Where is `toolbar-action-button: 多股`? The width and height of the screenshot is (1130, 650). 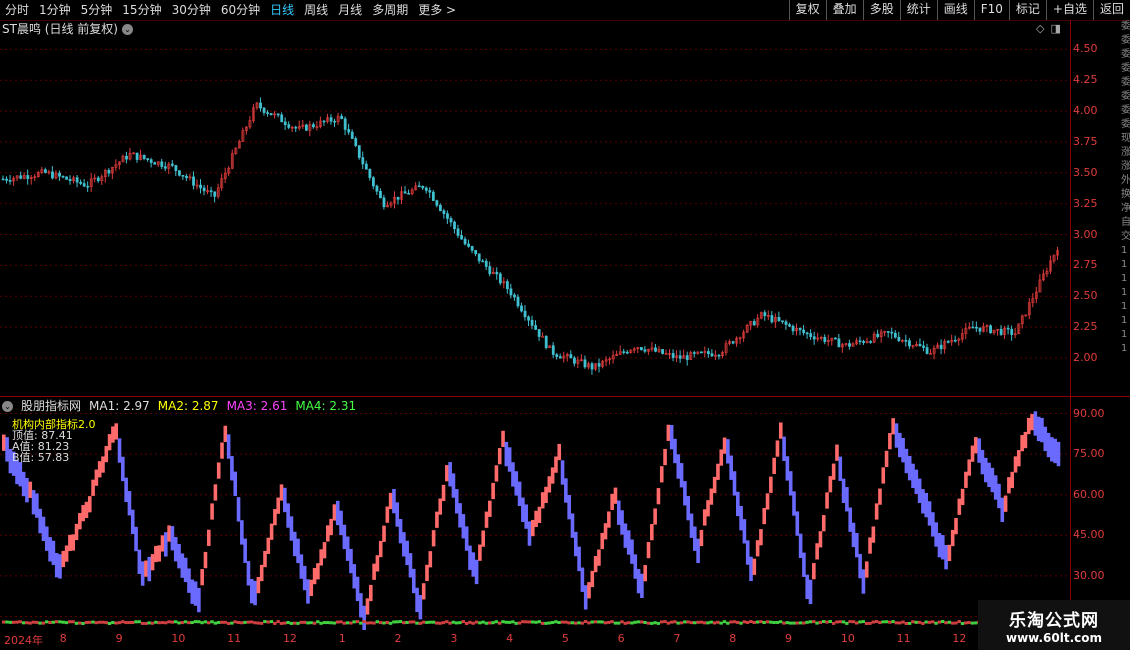
toolbar-action-button: 多股 is located at coordinates (881, 10).